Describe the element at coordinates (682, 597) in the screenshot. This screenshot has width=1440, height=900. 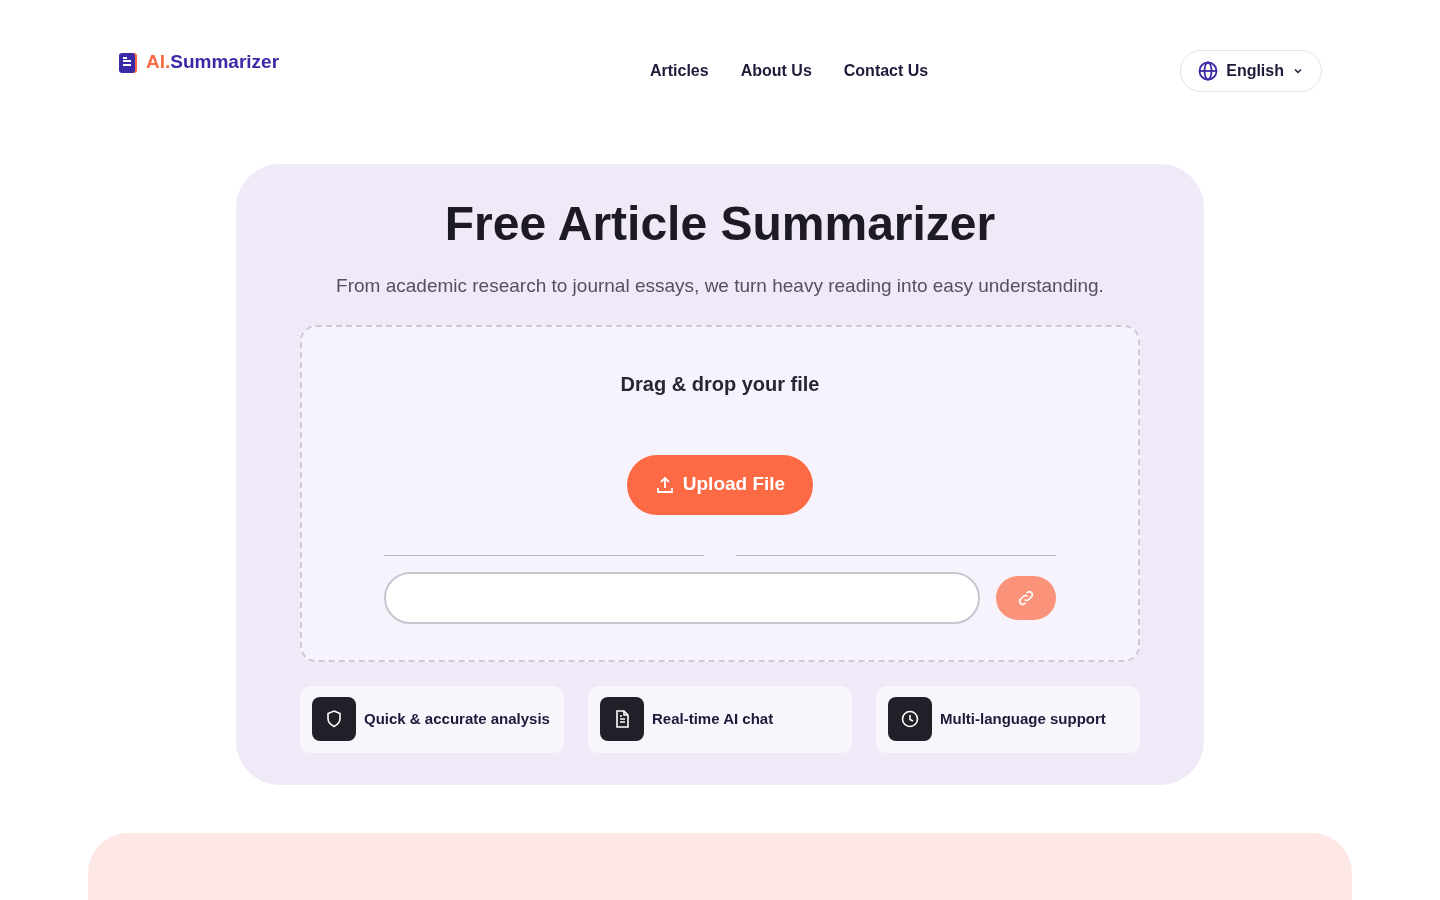
I see `url-input` at that location.